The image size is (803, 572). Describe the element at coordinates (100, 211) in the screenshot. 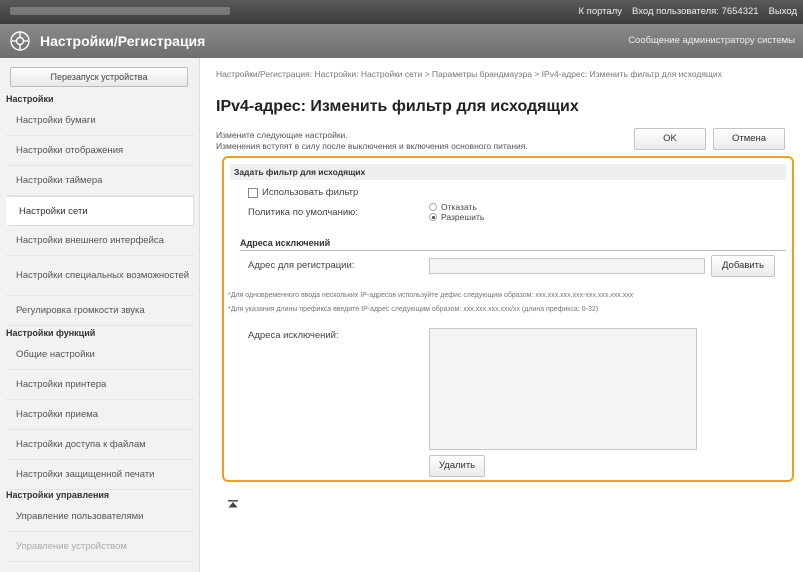

I see `sidebar-item-network: Настройки сети` at that location.